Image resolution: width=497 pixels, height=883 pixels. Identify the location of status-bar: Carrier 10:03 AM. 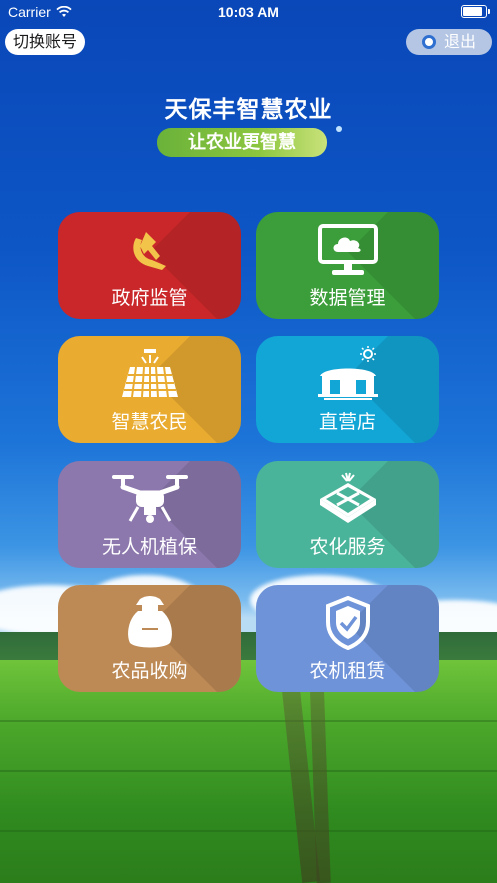
(248, 13).